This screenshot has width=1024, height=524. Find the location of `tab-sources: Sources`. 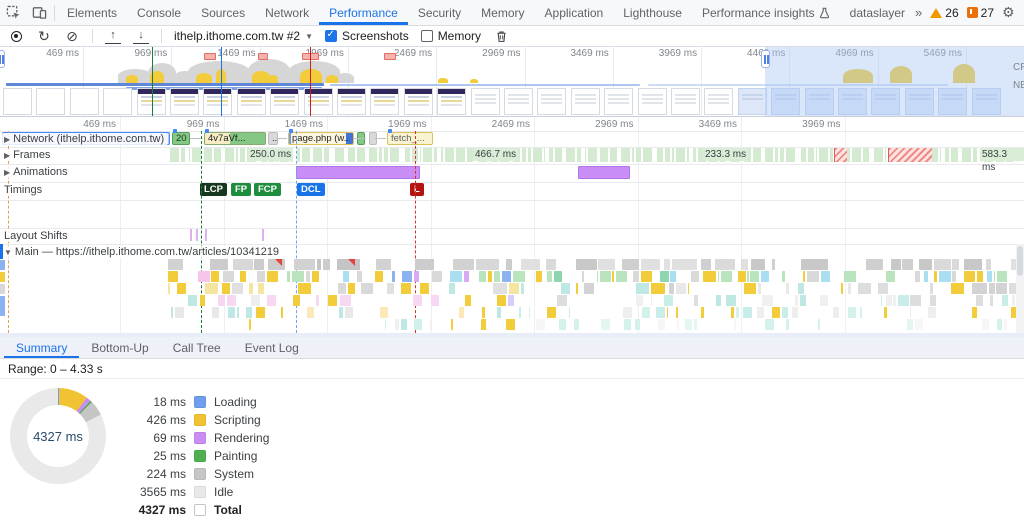

tab-sources: Sources is located at coordinates (223, 12).